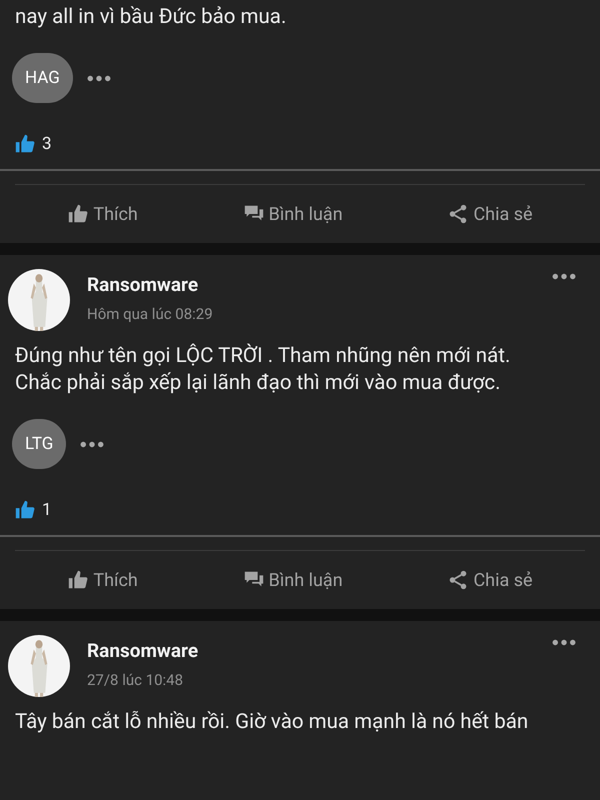 The height and width of the screenshot is (800, 600). Describe the element at coordinates (135, 680) in the screenshot. I see `post-time: 27/8 lúc 10:48` at that location.